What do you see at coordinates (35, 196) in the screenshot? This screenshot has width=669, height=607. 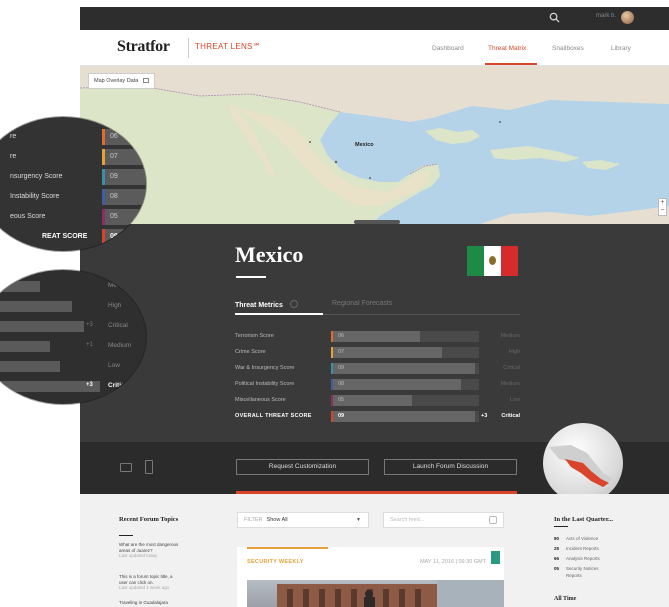 I see `lens-score-label: Instability Score` at bounding box center [35, 196].